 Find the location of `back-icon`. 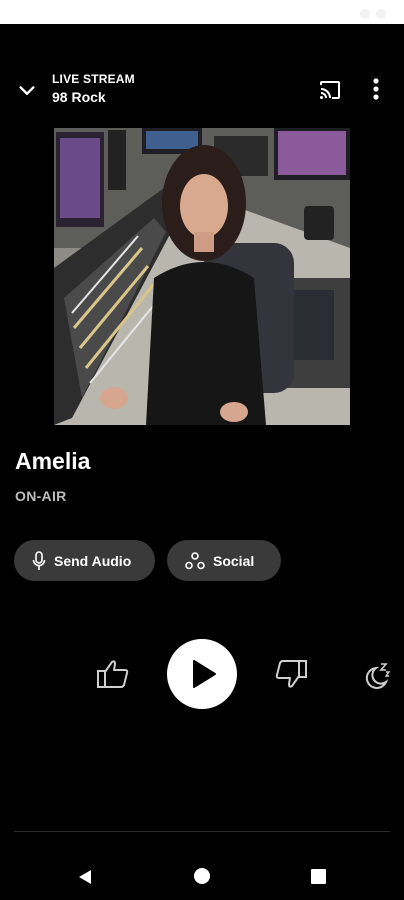

back-icon is located at coordinates (85, 877).